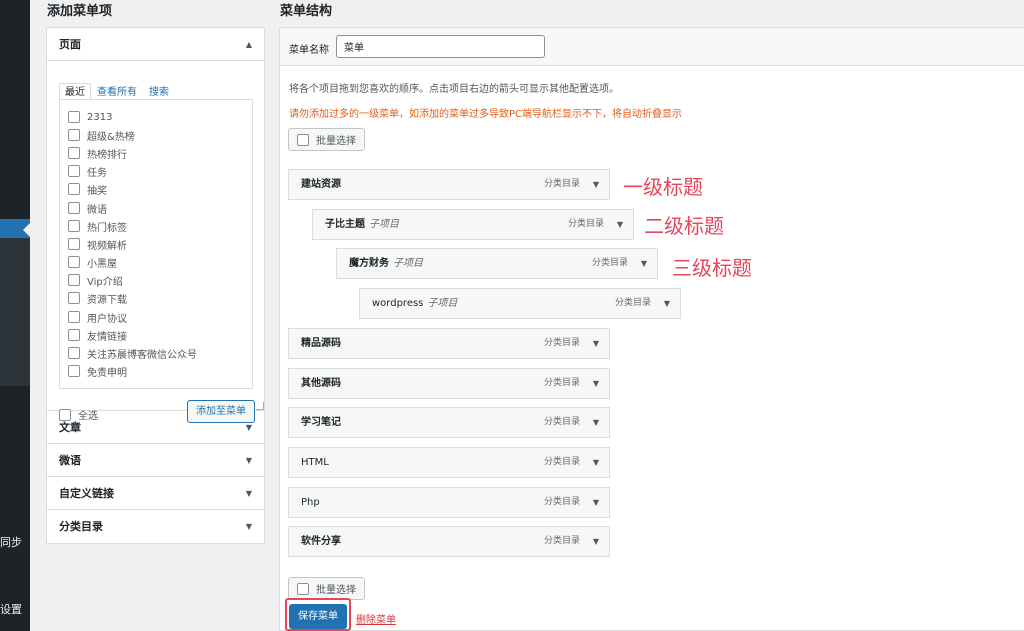 This screenshot has height=631, width=1024. What do you see at coordinates (449, 541) in the screenshot?
I see `menu-item: 软件分享 分类目录 ▼` at bounding box center [449, 541].